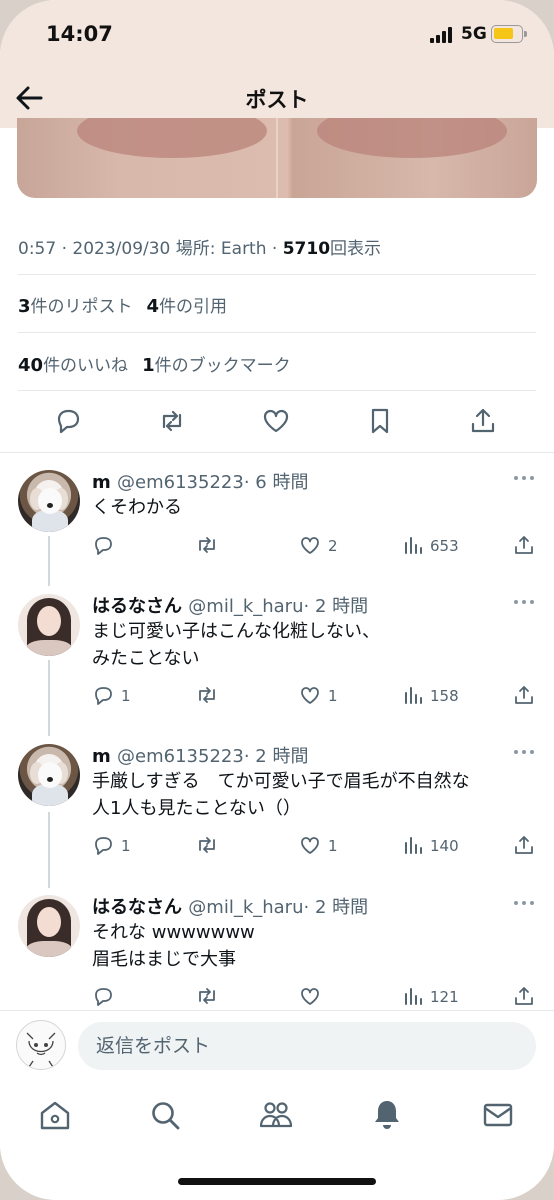  I want to click on reply-author: m @em6135223· 2 時間, so click(200, 755).